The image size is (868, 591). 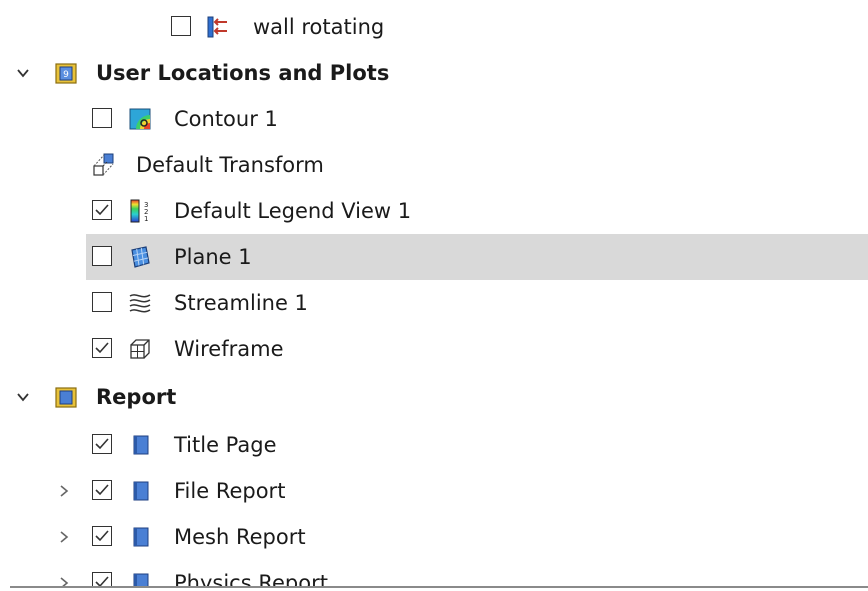 I want to click on tree-item-label: User Locations and Plots, so click(x=243, y=73).